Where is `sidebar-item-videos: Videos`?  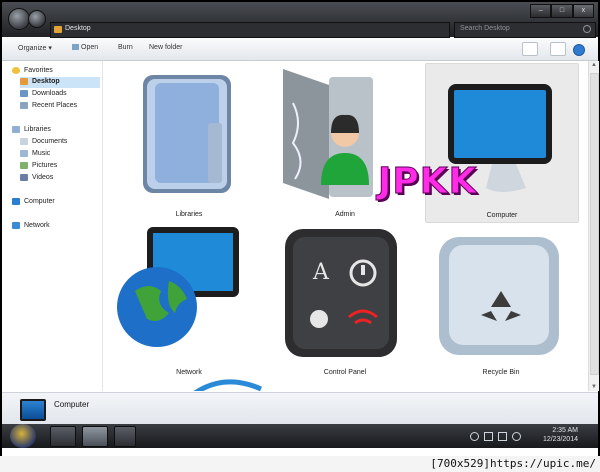
sidebar-item-videos: Videos is located at coordinates (60, 178).